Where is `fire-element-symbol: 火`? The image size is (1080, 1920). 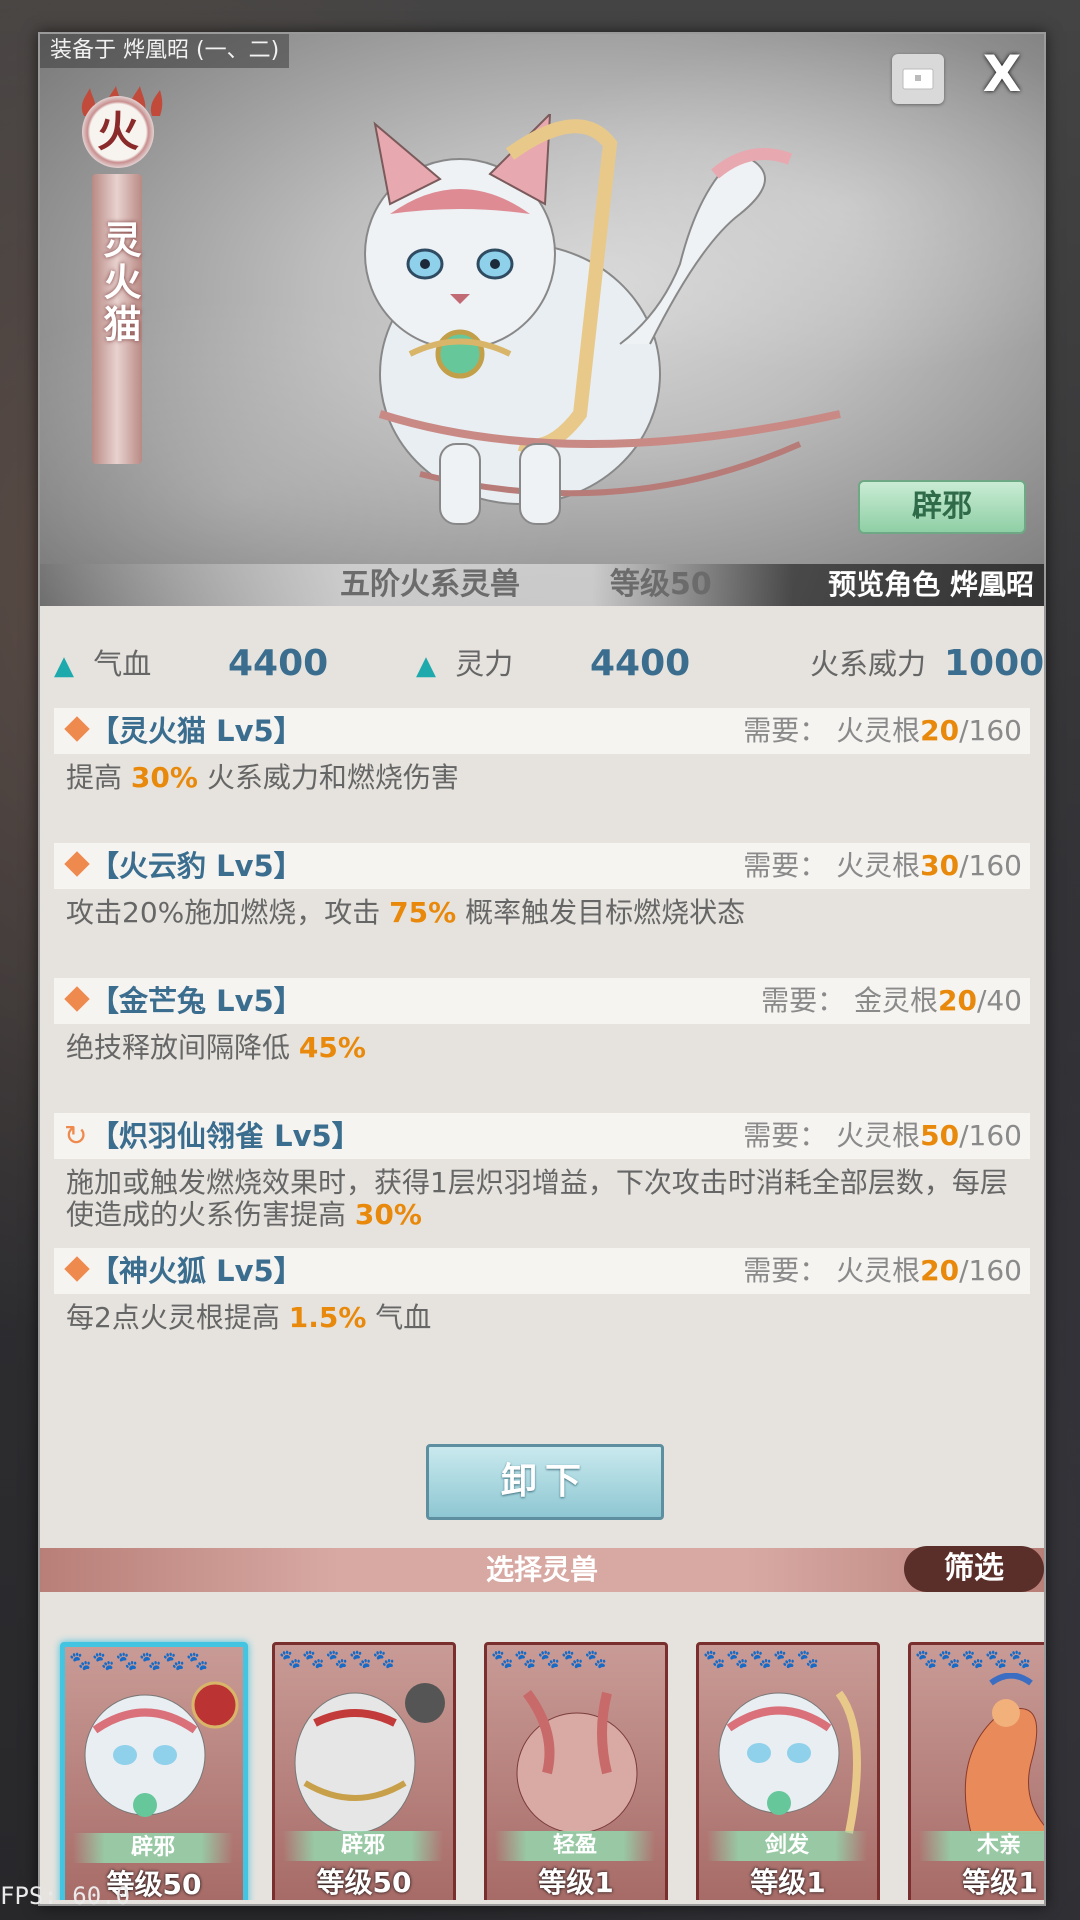 fire-element-symbol: 火 is located at coordinates (118, 132).